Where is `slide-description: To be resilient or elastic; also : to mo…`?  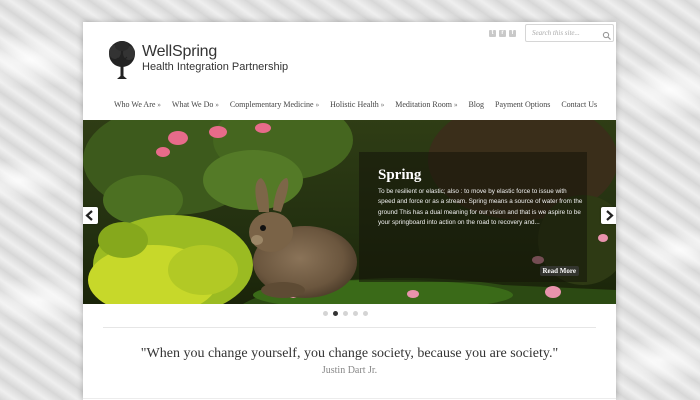
slide-description: To be resilient or elastic; also : to mo… is located at coordinates (480, 207).